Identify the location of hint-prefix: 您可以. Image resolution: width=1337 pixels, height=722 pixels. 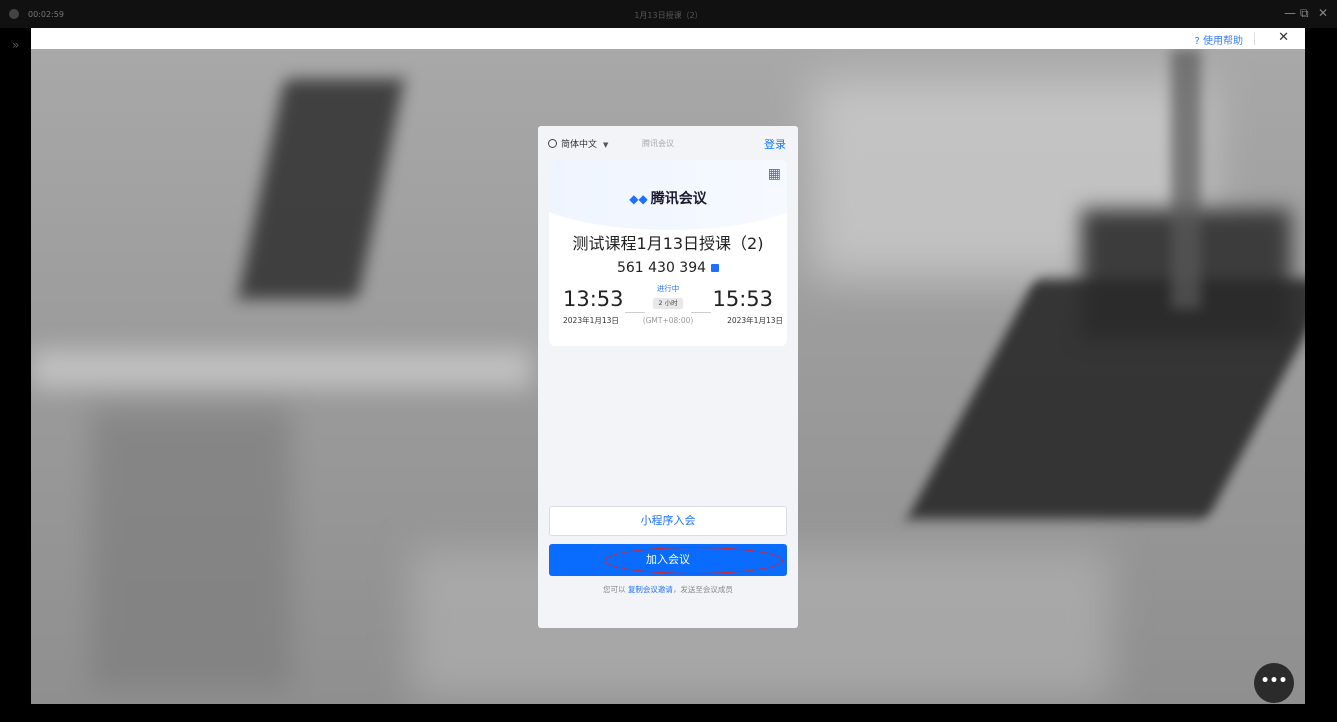
(615, 589).